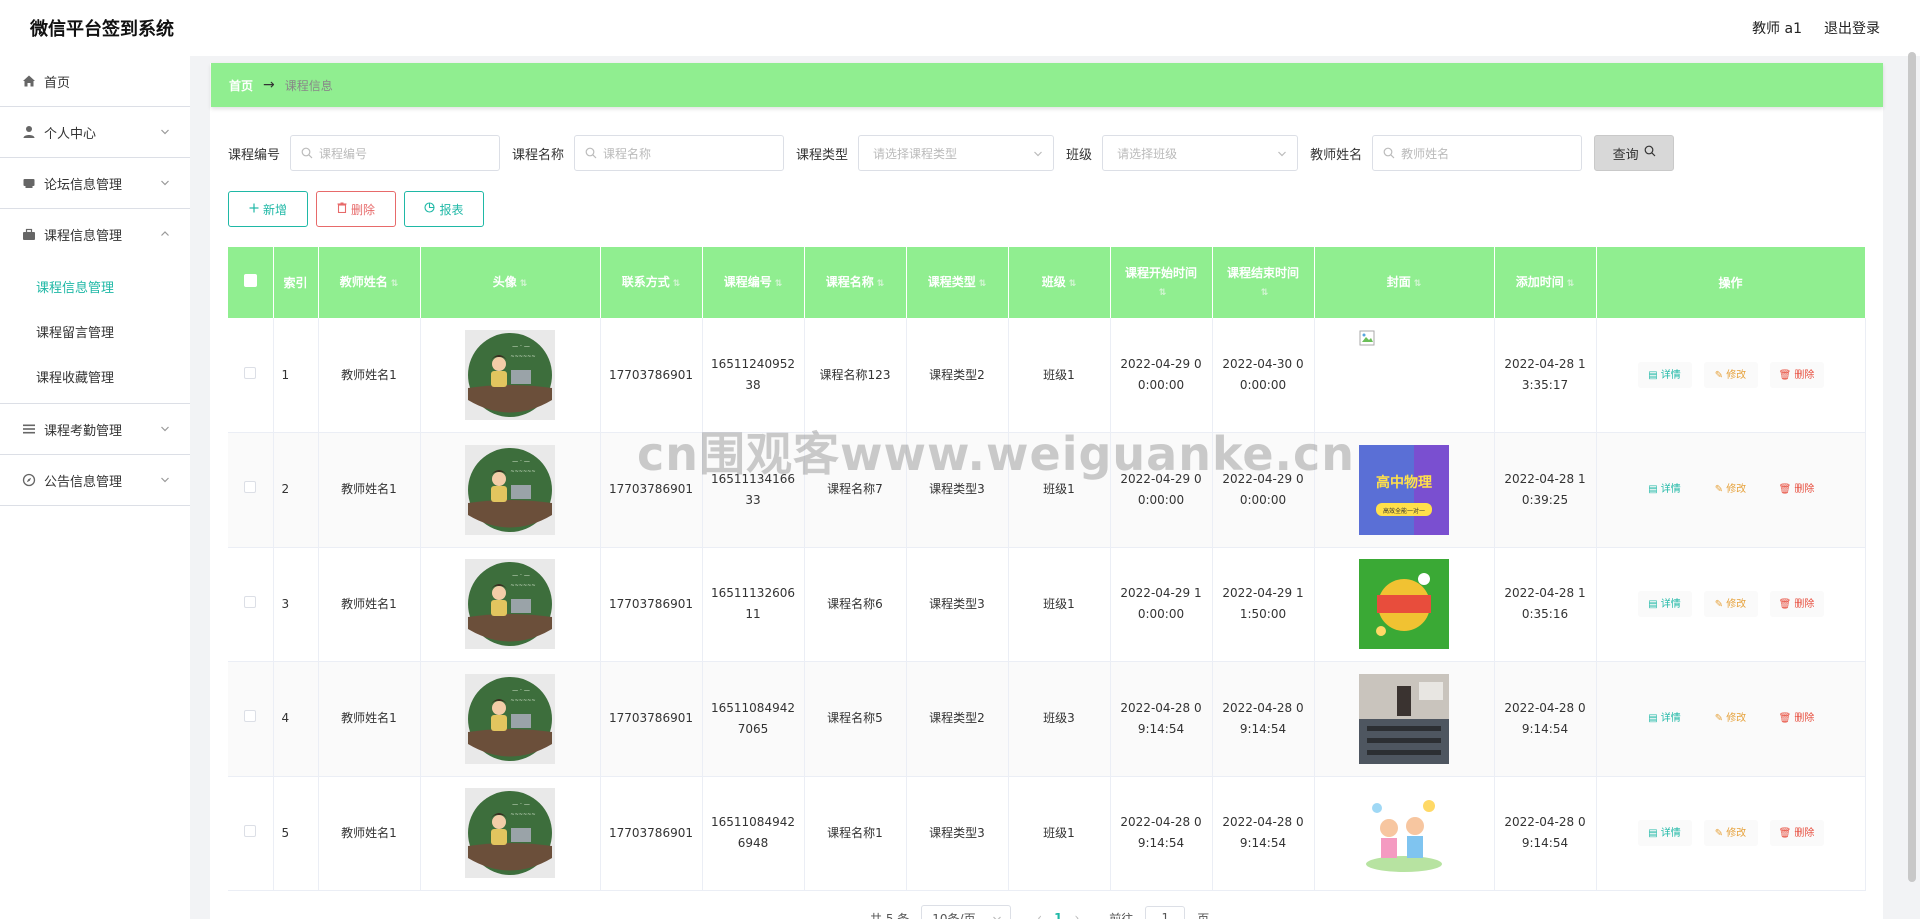 Image resolution: width=1920 pixels, height=919 pixels. I want to click on start-time-cell: 2022-04-28 09:14:54, so click(1161, 833).